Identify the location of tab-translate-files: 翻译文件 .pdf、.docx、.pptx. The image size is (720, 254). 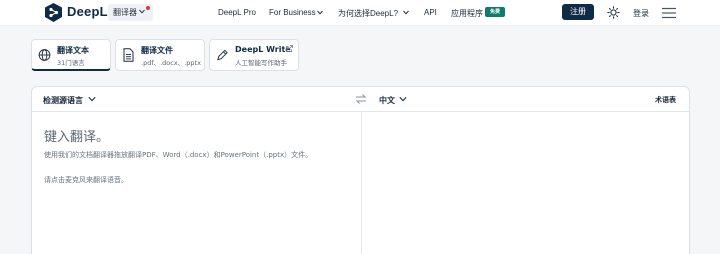
(160, 55).